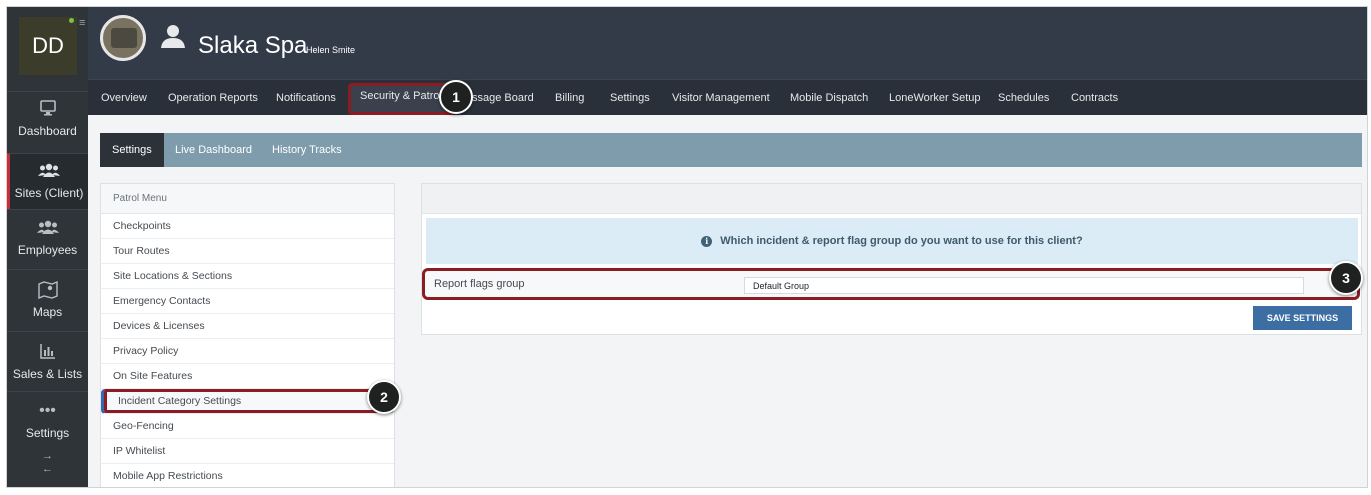  What do you see at coordinates (47, 456) in the screenshot?
I see `arrow-right-icon: →` at bounding box center [47, 456].